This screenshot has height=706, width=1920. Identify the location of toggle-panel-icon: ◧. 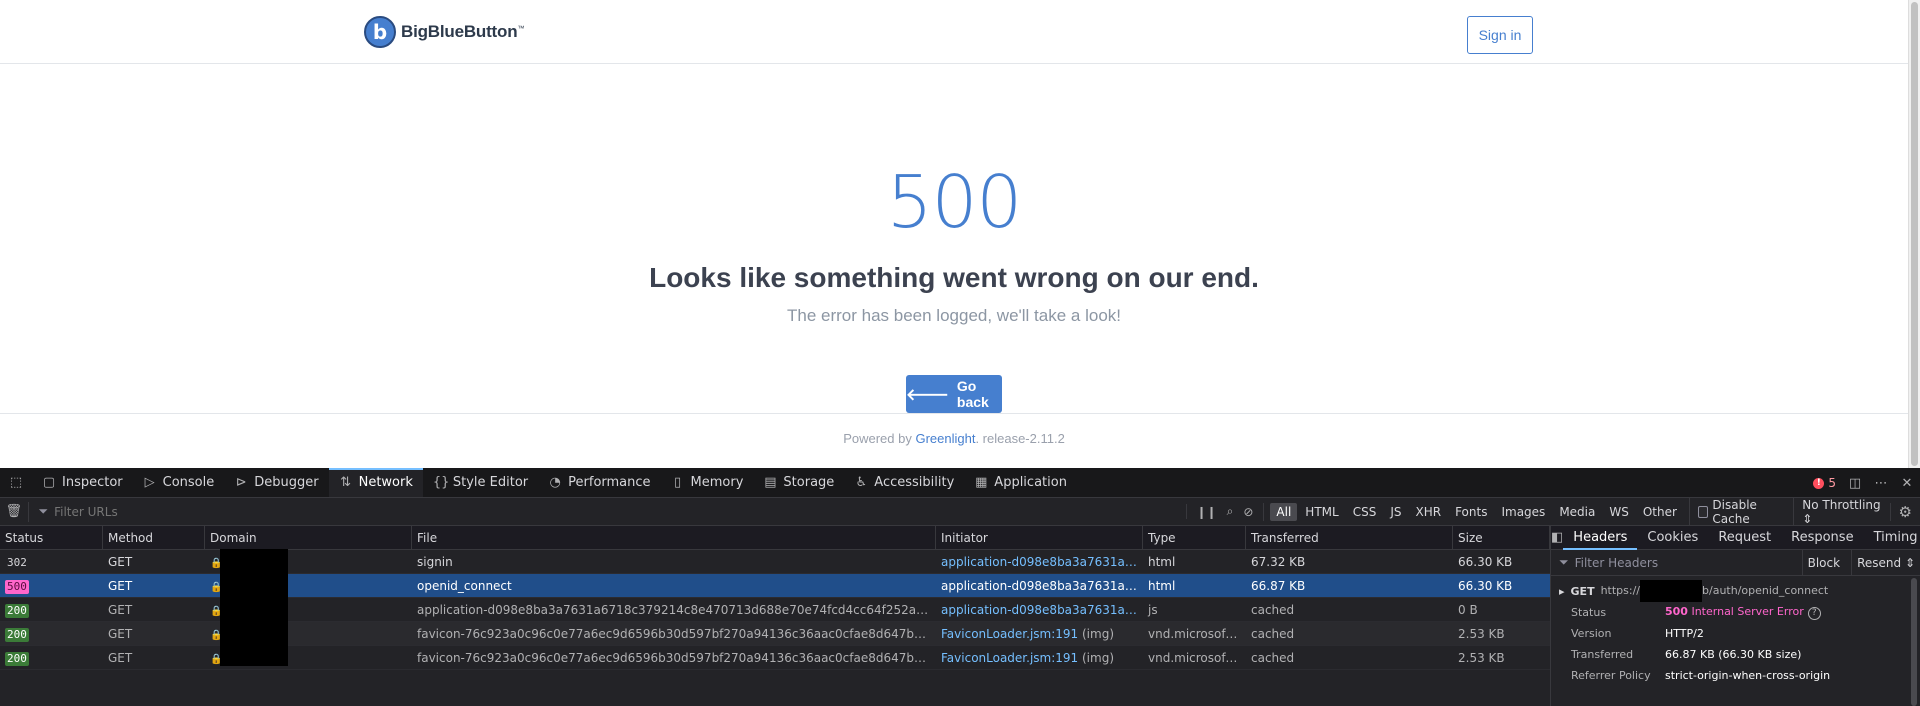
(1557, 537).